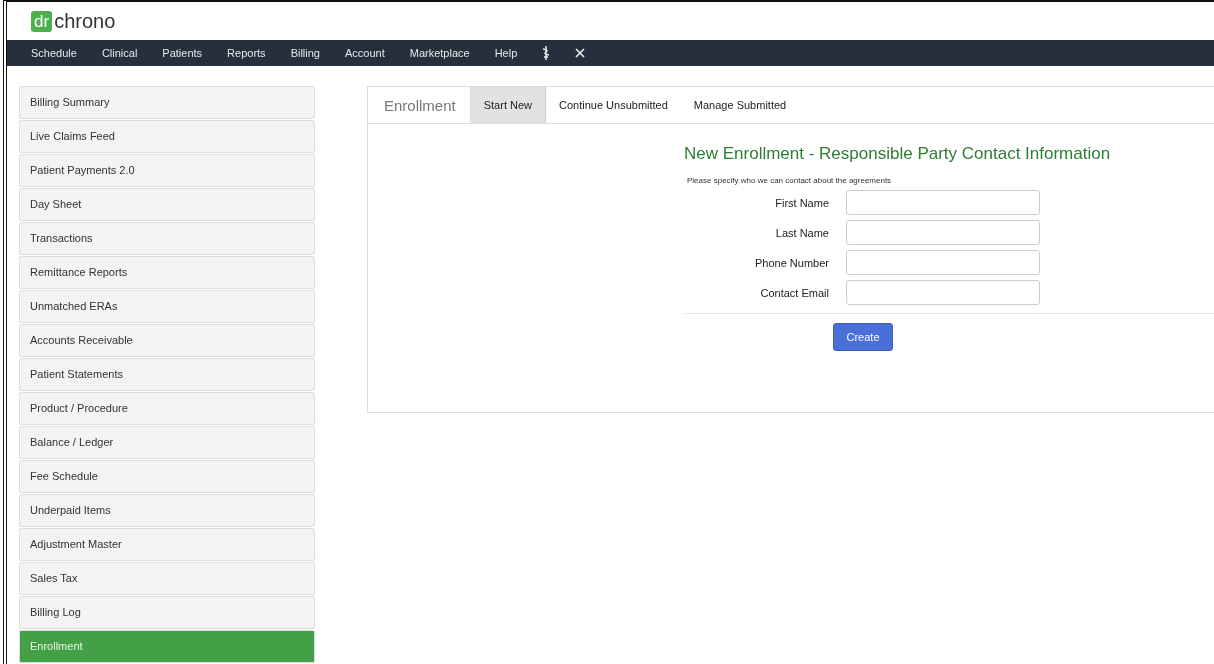 Image resolution: width=1214 pixels, height=664 pixels. What do you see at coordinates (167, 442) in the screenshot?
I see `sidebar-item: Balance / Ledger` at bounding box center [167, 442].